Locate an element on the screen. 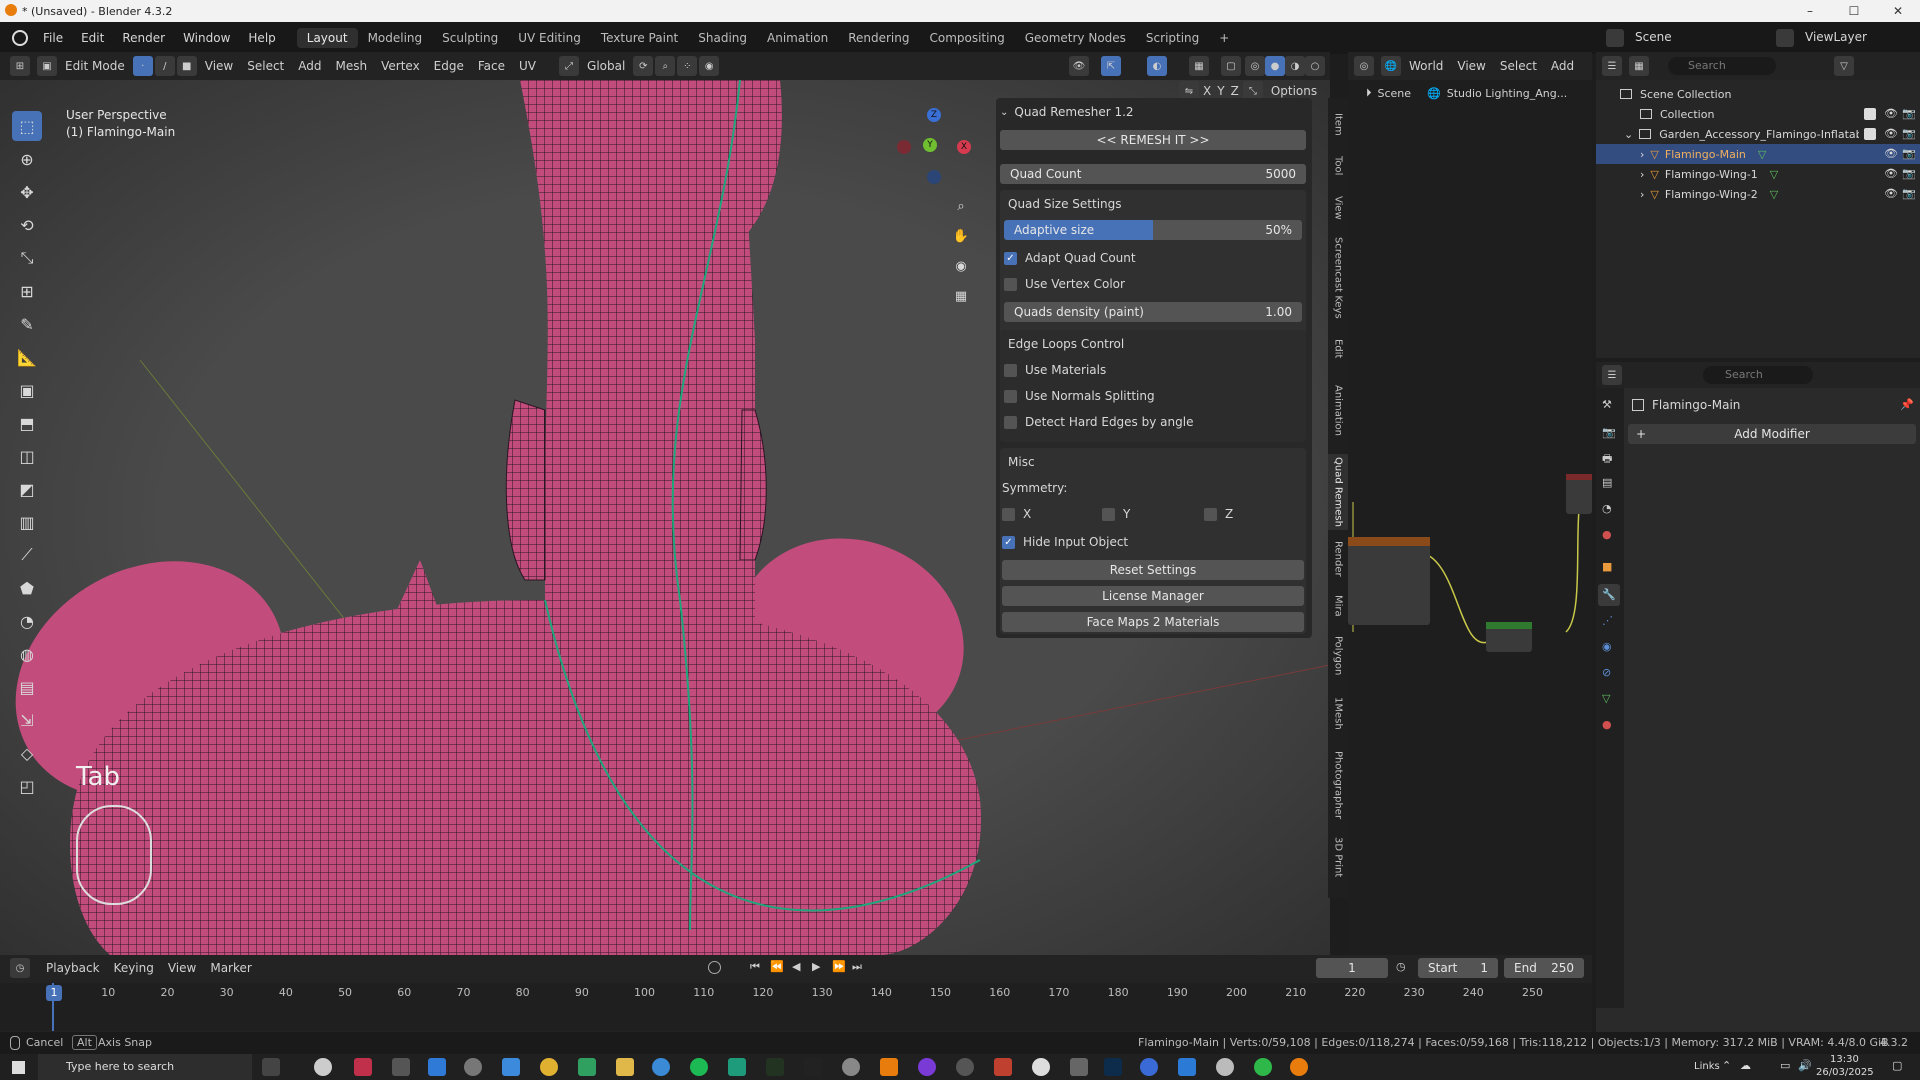  select-box-tool-icon: ⬚ is located at coordinates (27, 126).